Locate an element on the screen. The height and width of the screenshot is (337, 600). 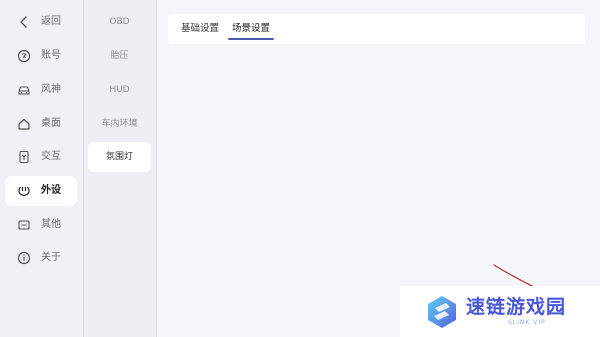
sidebar-item-account: 账号 is located at coordinates (41, 56).